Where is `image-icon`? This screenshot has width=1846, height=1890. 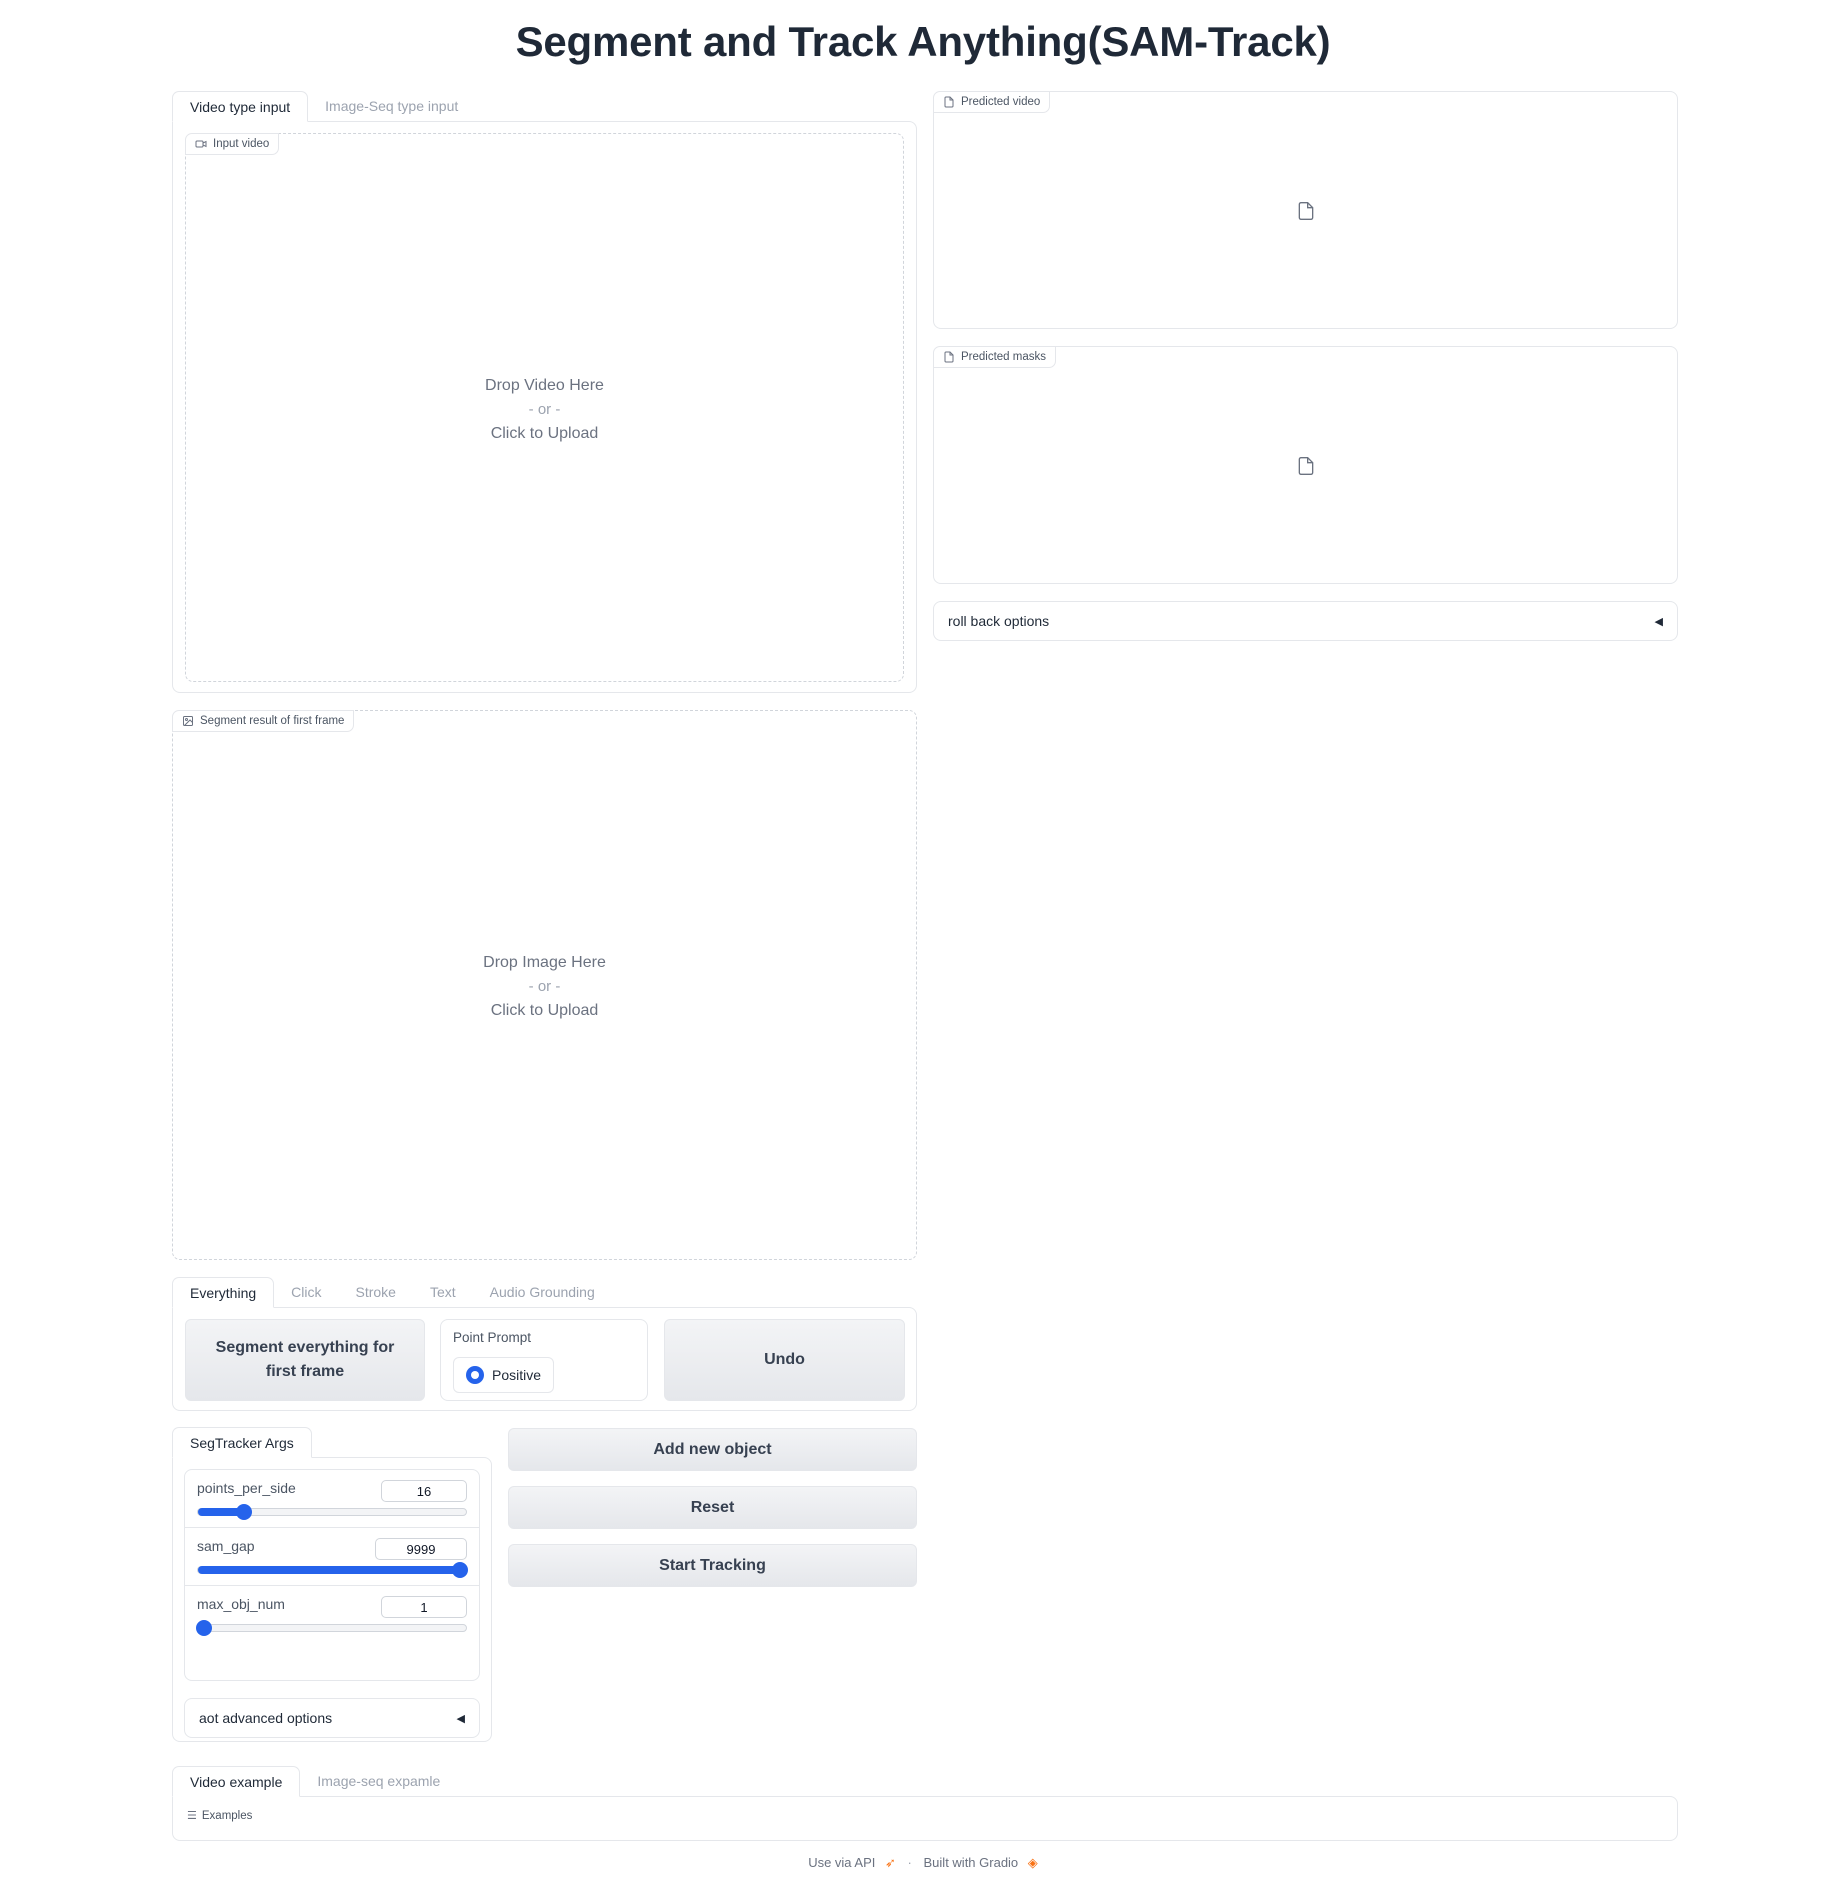
image-icon is located at coordinates (188, 721).